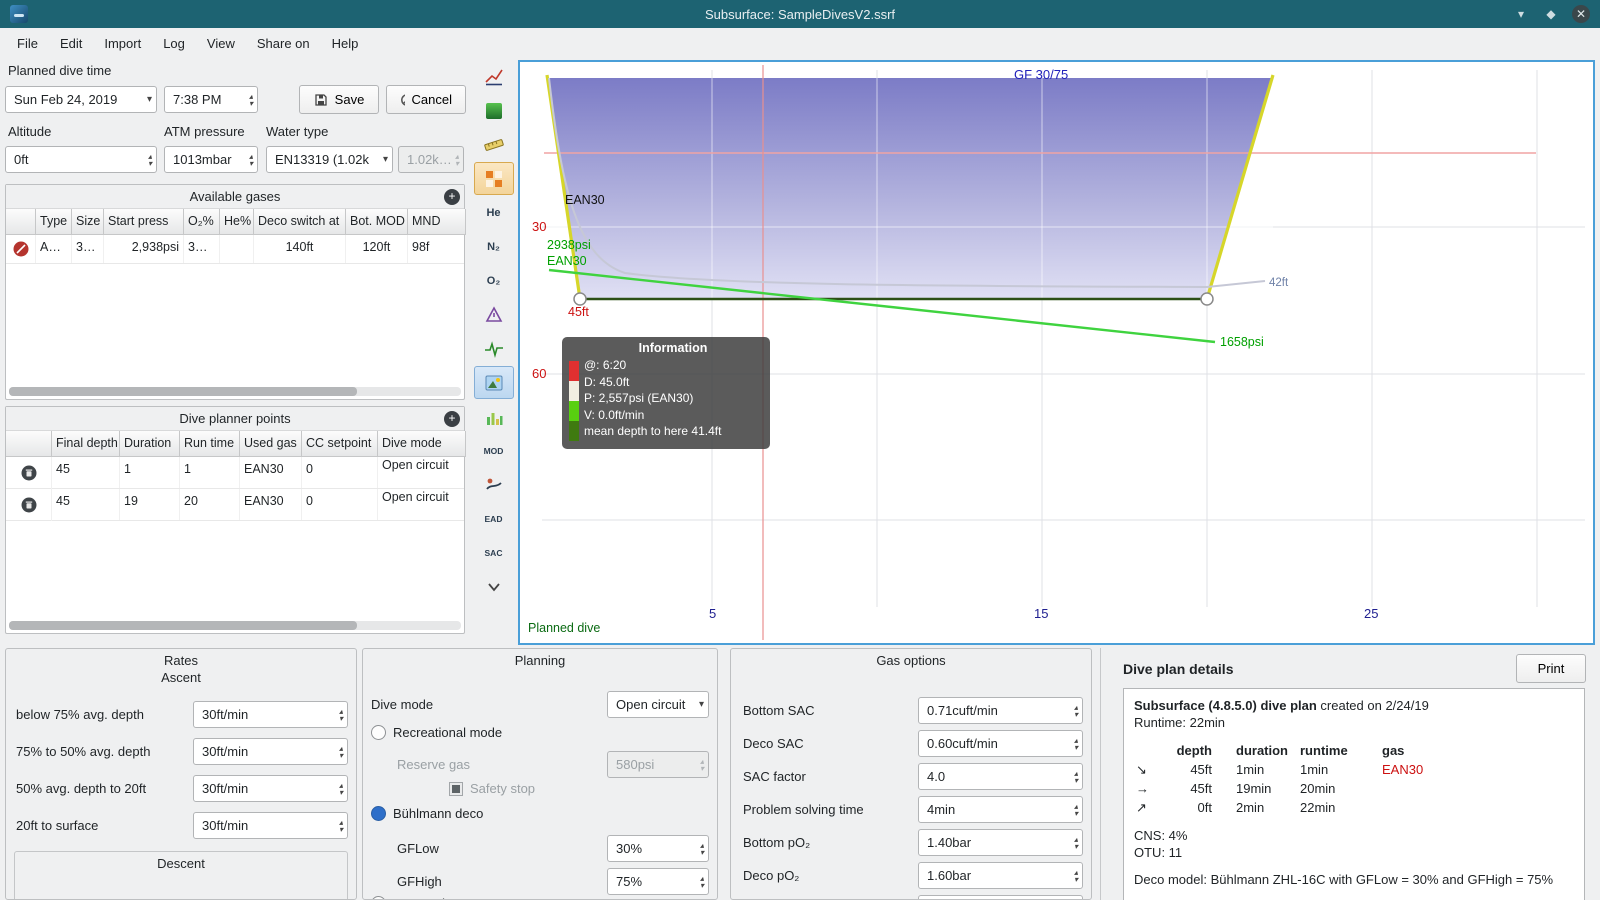  What do you see at coordinates (426, 99) in the screenshot?
I see `cancel-button: Cancel` at bounding box center [426, 99].